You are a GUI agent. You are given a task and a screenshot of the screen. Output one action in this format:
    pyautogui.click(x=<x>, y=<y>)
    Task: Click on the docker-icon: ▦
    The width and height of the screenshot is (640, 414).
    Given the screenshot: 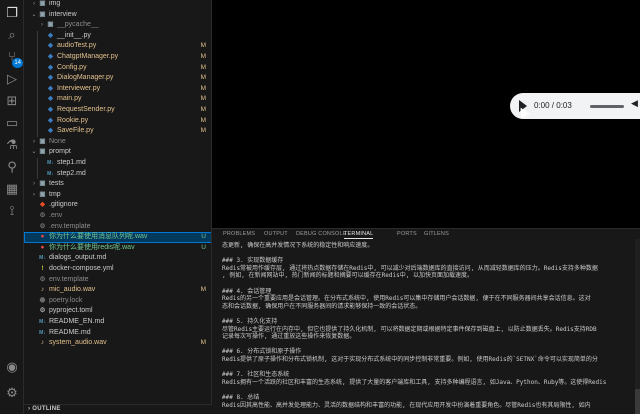 What is the action you would take?
    pyautogui.click(x=12, y=189)
    